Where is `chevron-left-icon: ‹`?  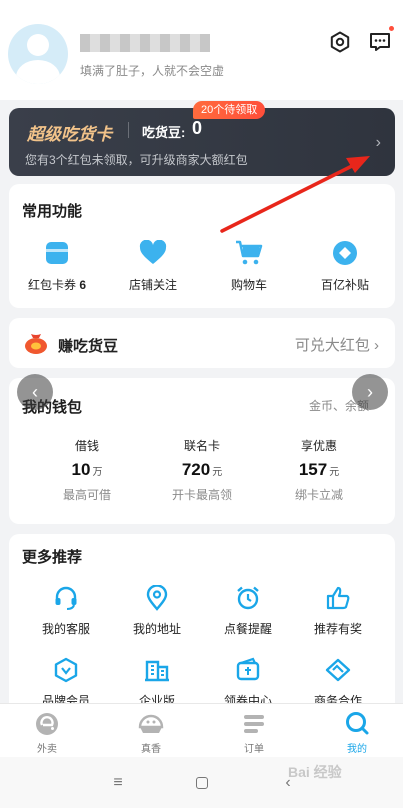 chevron-left-icon: ‹ is located at coordinates (35, 391).